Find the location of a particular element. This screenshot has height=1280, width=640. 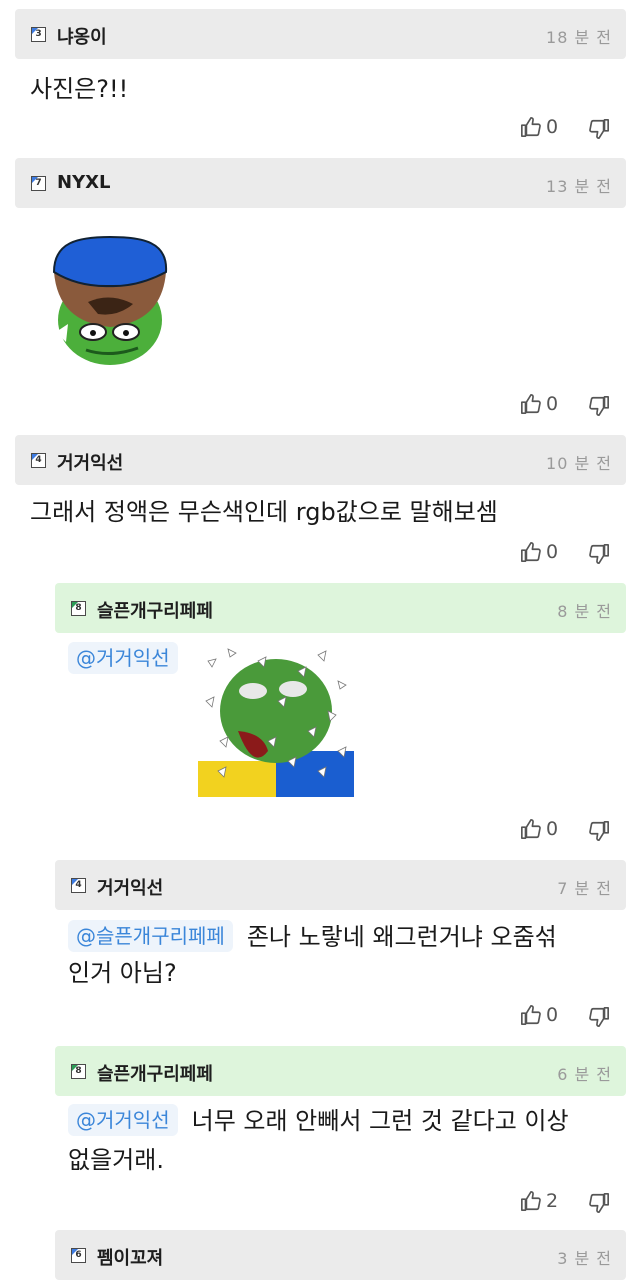

reply-header: 6 펨이꼬져 3 분 전 is located at coordinates (340, 1255).